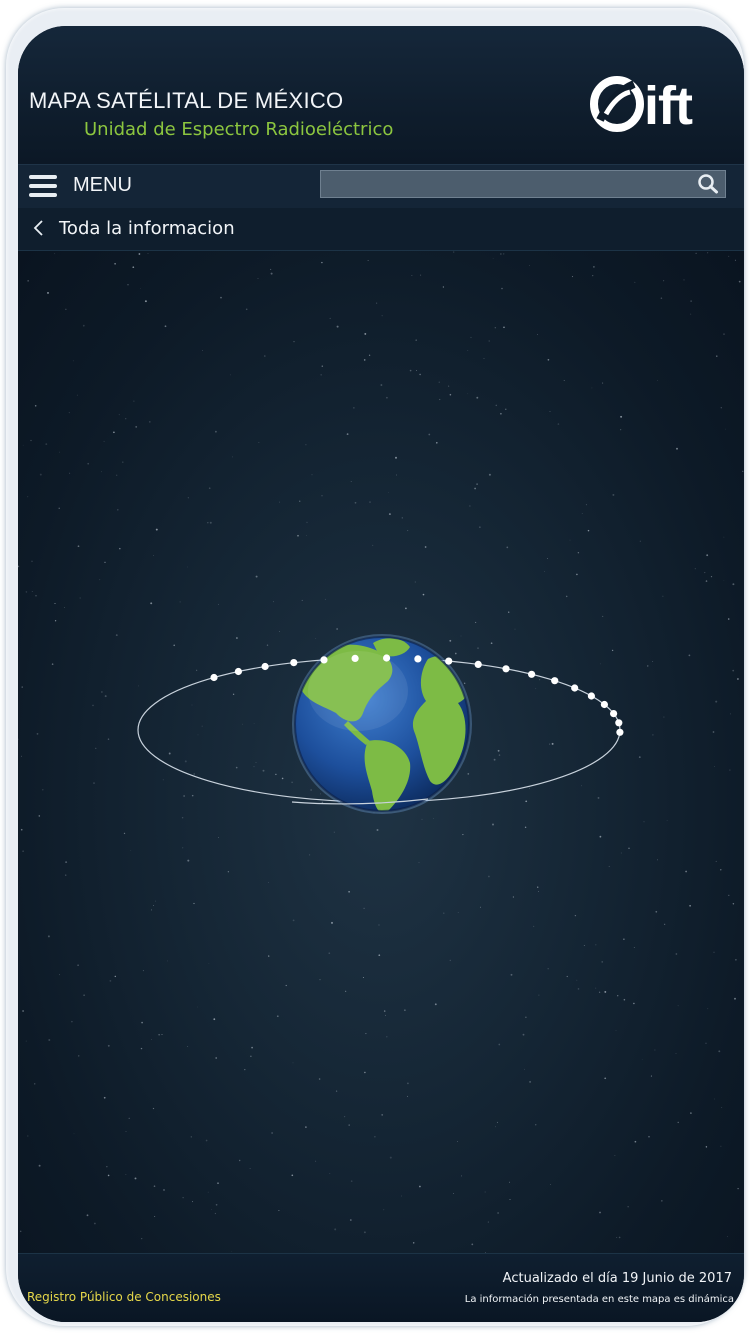 Image resolution: width=750 pixels, height=1334 pixels. What do you see at coordinates (102, 185) in the screenshot?
I see `menu-button: MENU` at bounding box center [102, 185].